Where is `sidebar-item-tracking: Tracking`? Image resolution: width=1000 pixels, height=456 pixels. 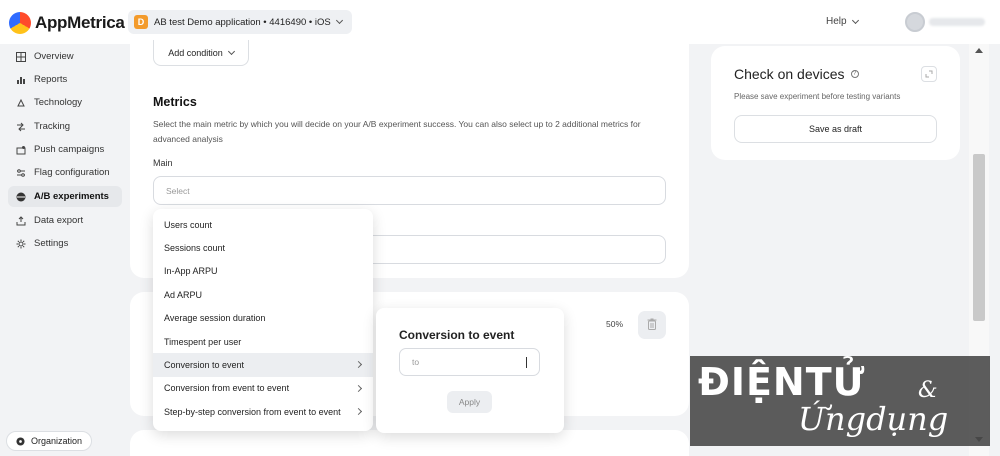 sidebar-item-tracking: Tracking is located at coordinates (65, 126).